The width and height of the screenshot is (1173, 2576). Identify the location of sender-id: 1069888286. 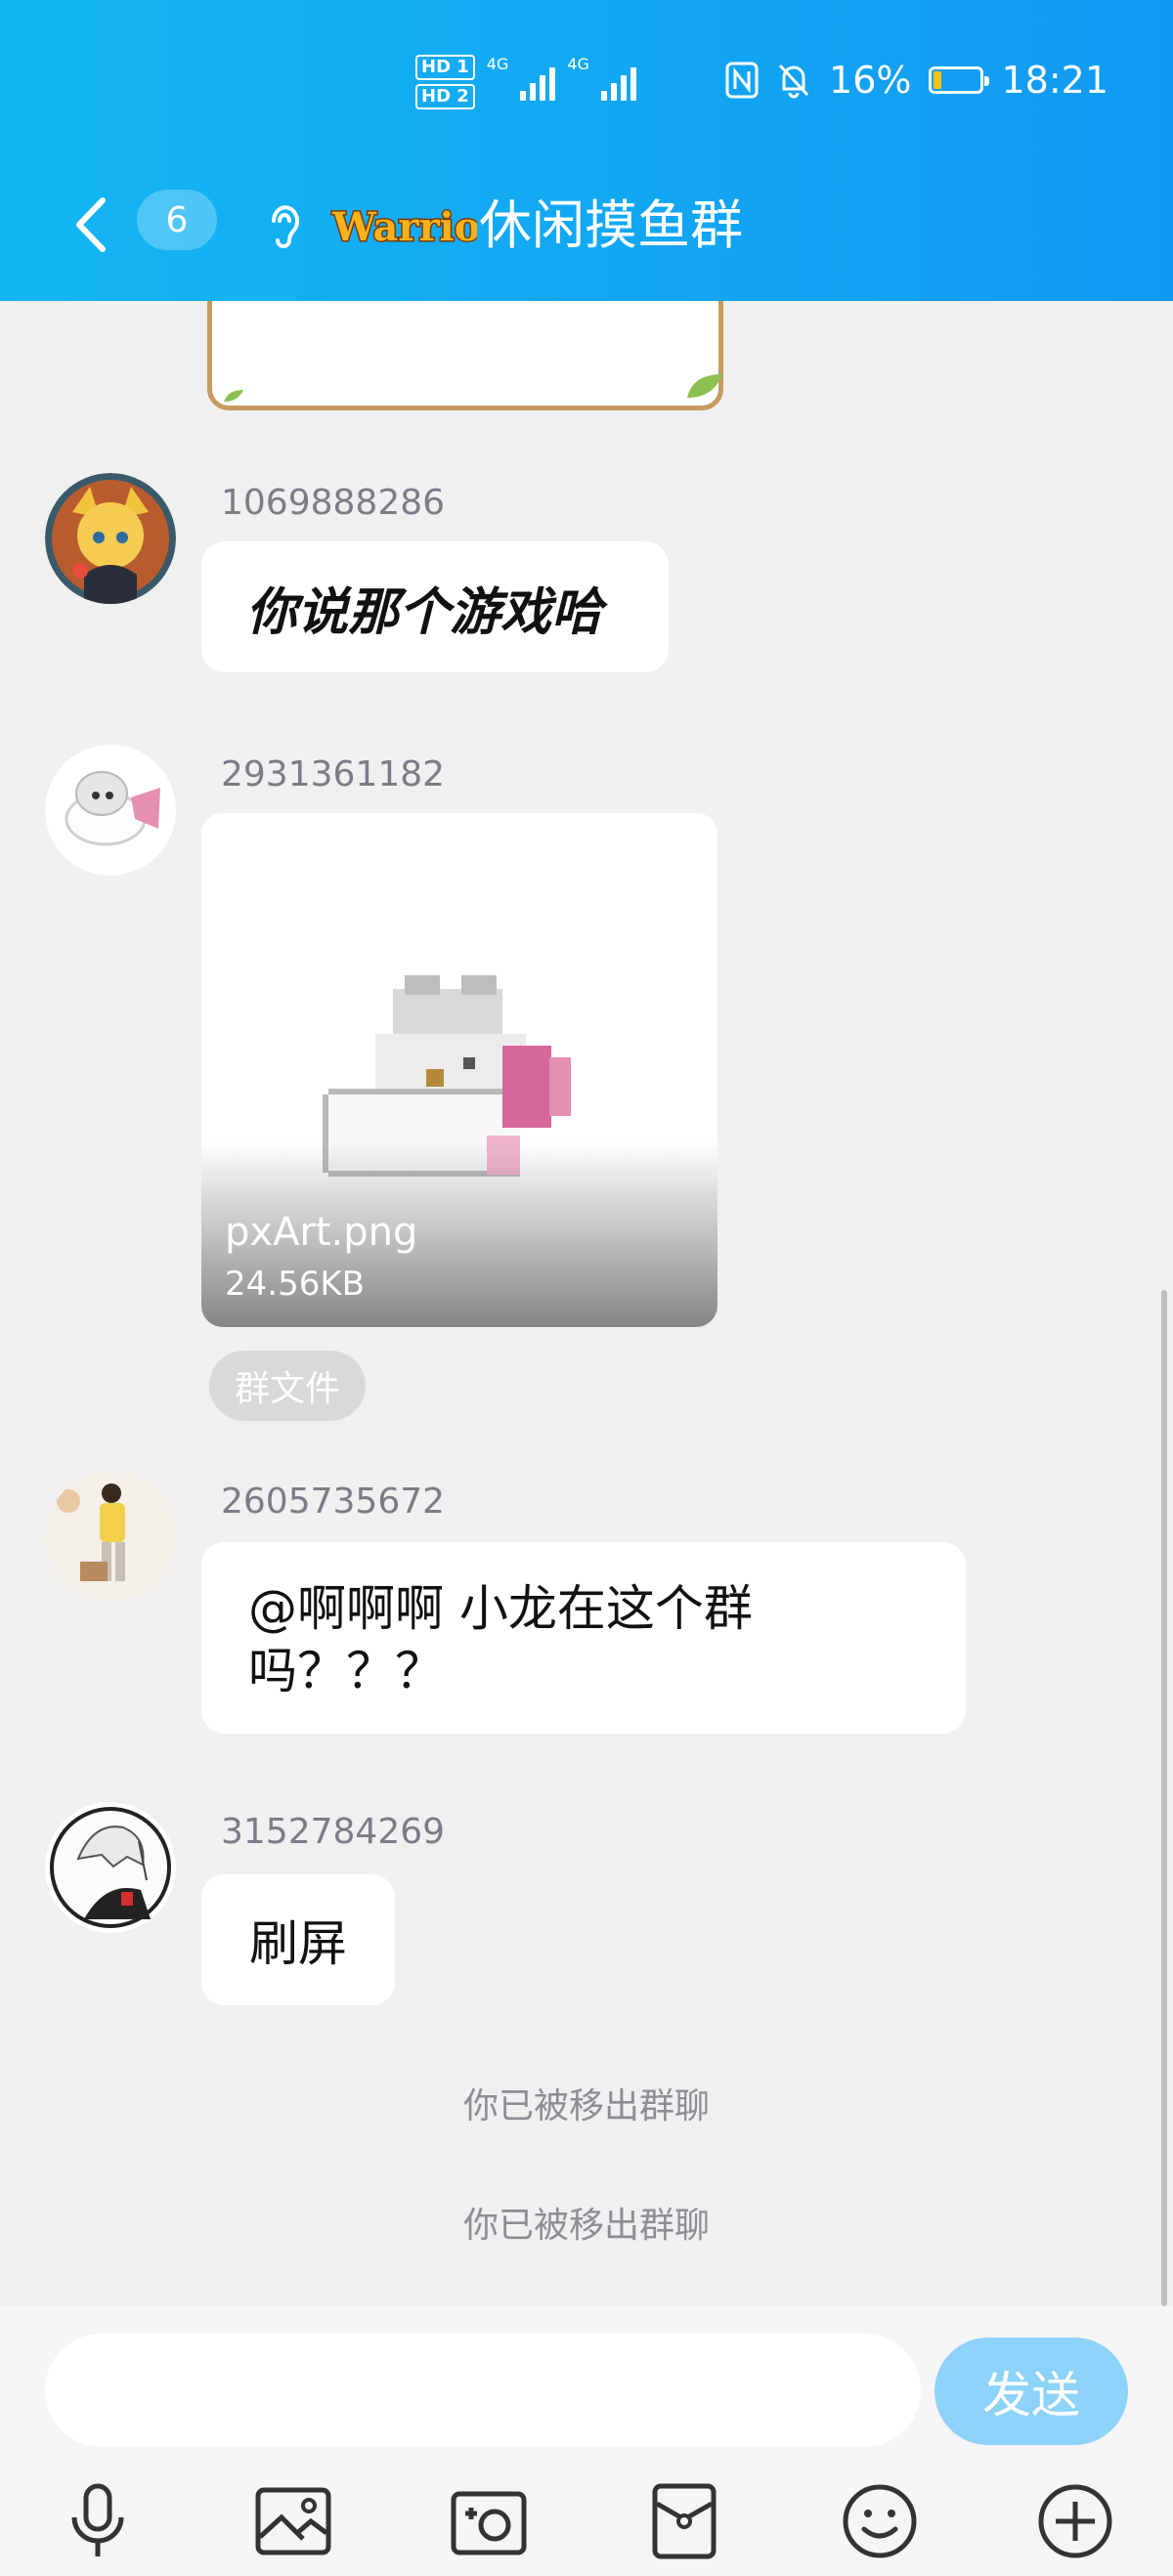
(333, 503).